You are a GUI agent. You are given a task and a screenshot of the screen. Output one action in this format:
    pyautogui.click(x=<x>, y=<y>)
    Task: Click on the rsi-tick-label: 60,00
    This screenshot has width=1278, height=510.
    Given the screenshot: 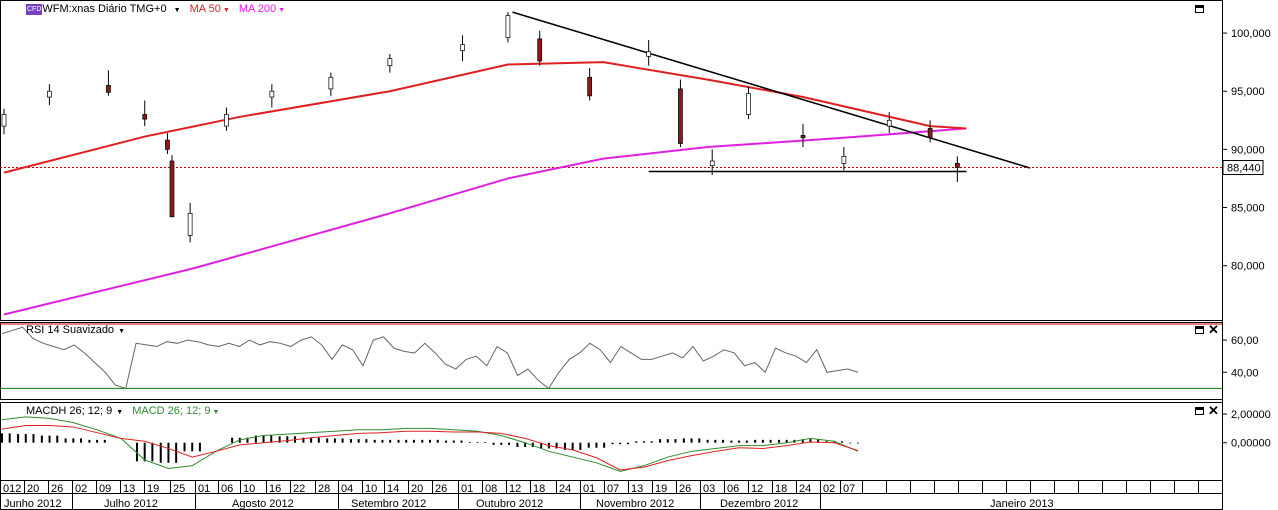 What is the action you would take?
    pyautogui.click(x=1245, y=341)
    